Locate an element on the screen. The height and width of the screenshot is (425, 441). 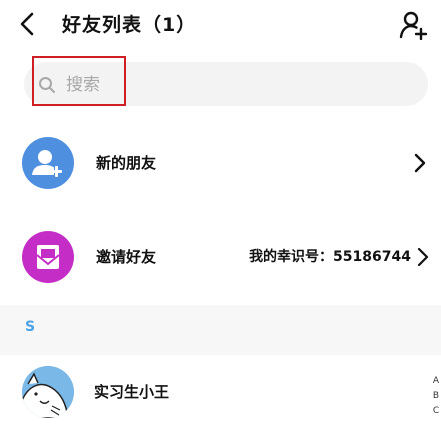
search-highlight-box is located at coordinates (79, 81).